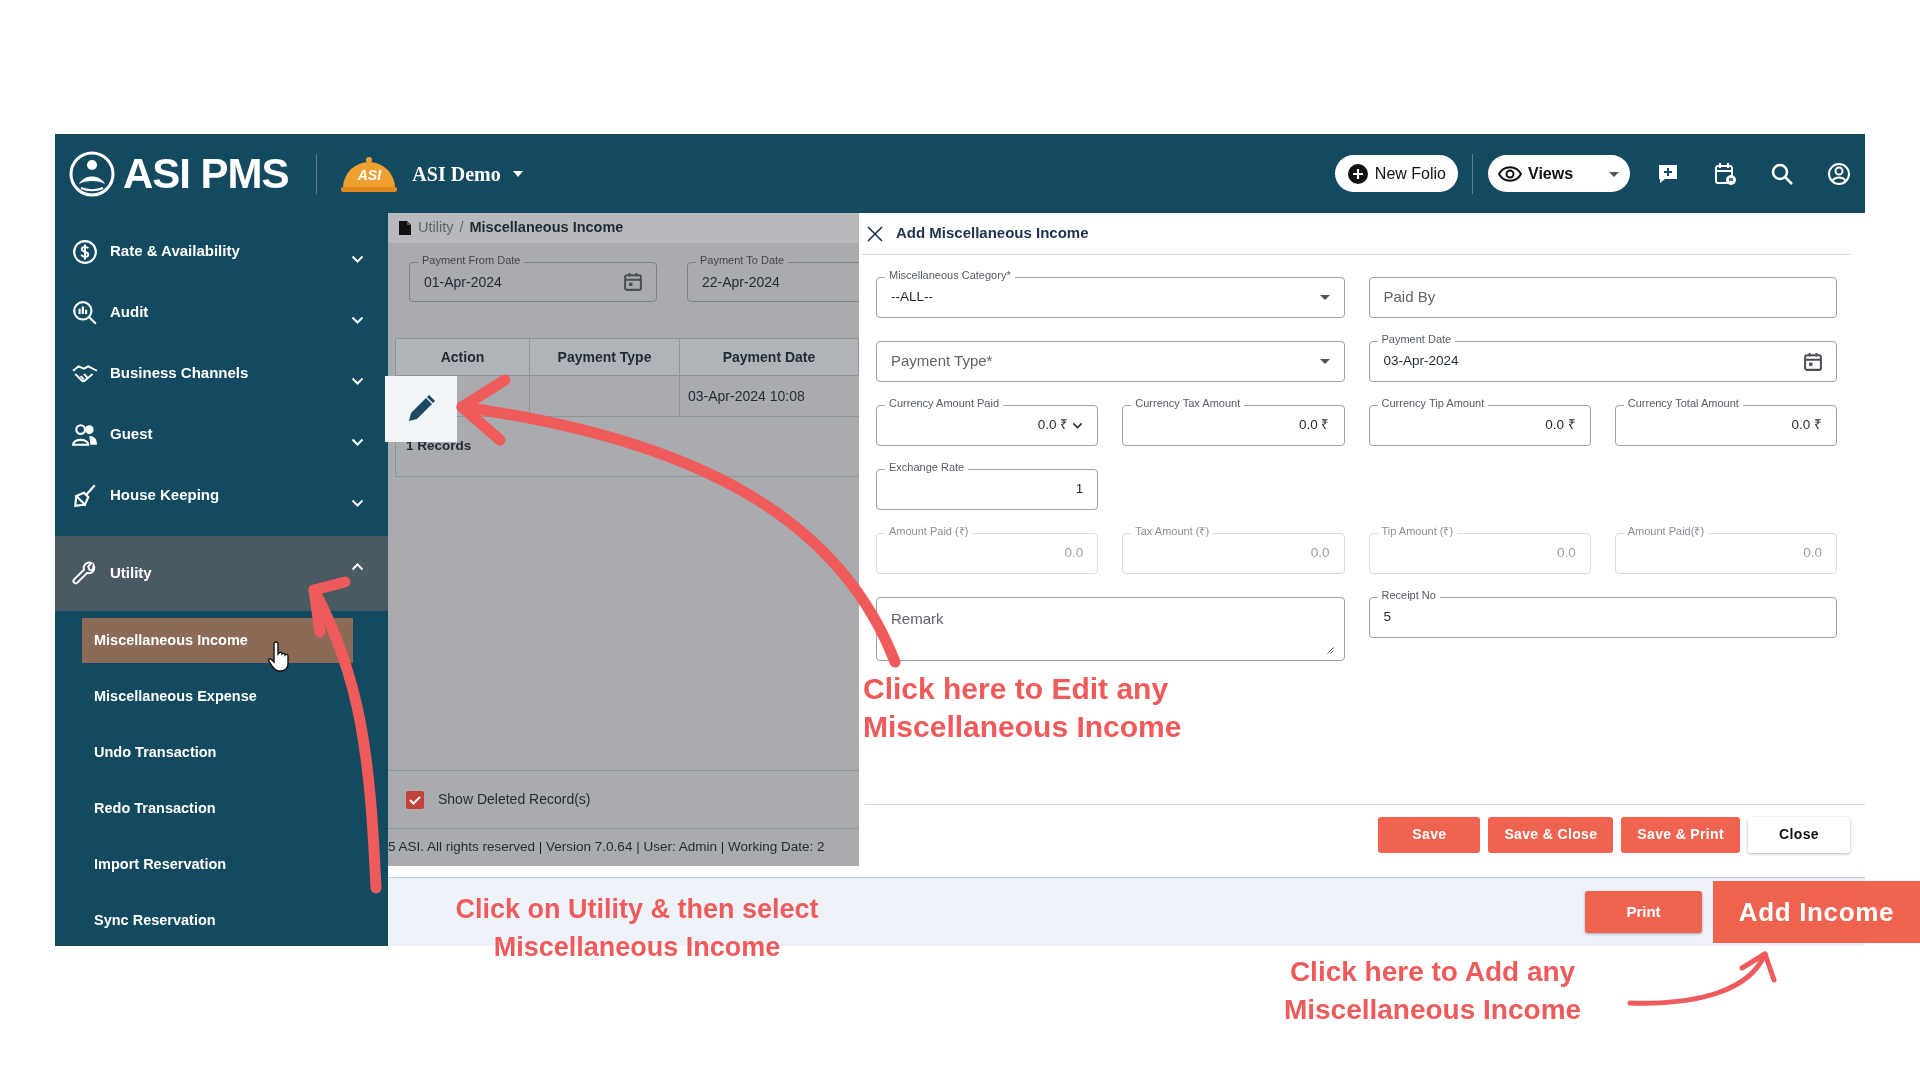 The image size is (1920, 1080). What do you see at coordinates (875, 233) in the screenshot?
I see `close-icon` at bounding box center [875, 233].